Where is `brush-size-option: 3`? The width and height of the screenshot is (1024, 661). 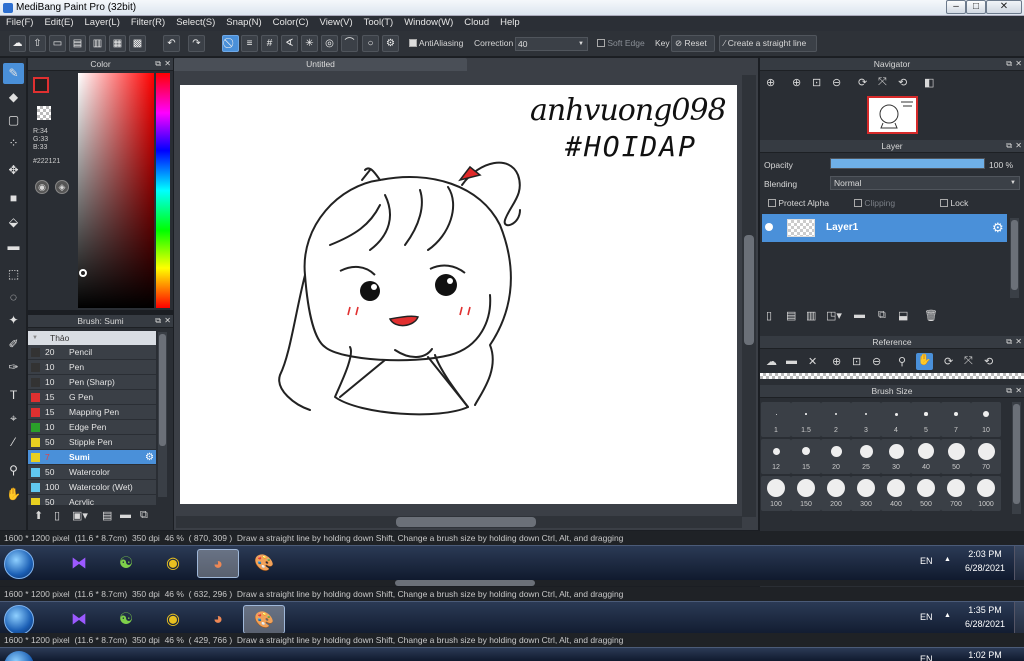 brush-size-option: 3 is located at coordinates (866, 419).